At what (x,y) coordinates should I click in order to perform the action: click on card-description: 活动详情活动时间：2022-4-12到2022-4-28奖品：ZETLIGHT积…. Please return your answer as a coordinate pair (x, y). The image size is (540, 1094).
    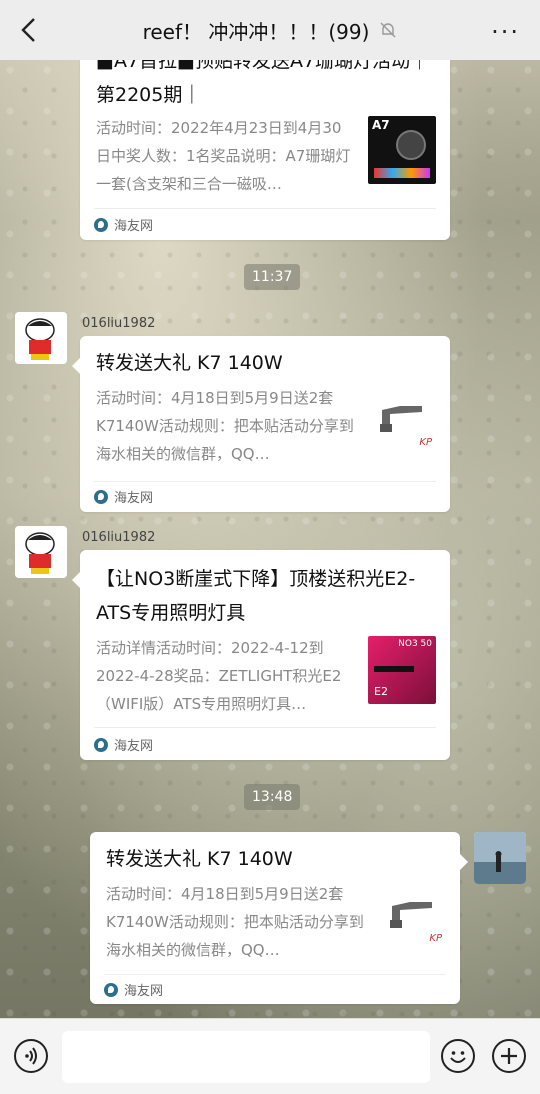
    Looking at the image, I should click on (219, 676).